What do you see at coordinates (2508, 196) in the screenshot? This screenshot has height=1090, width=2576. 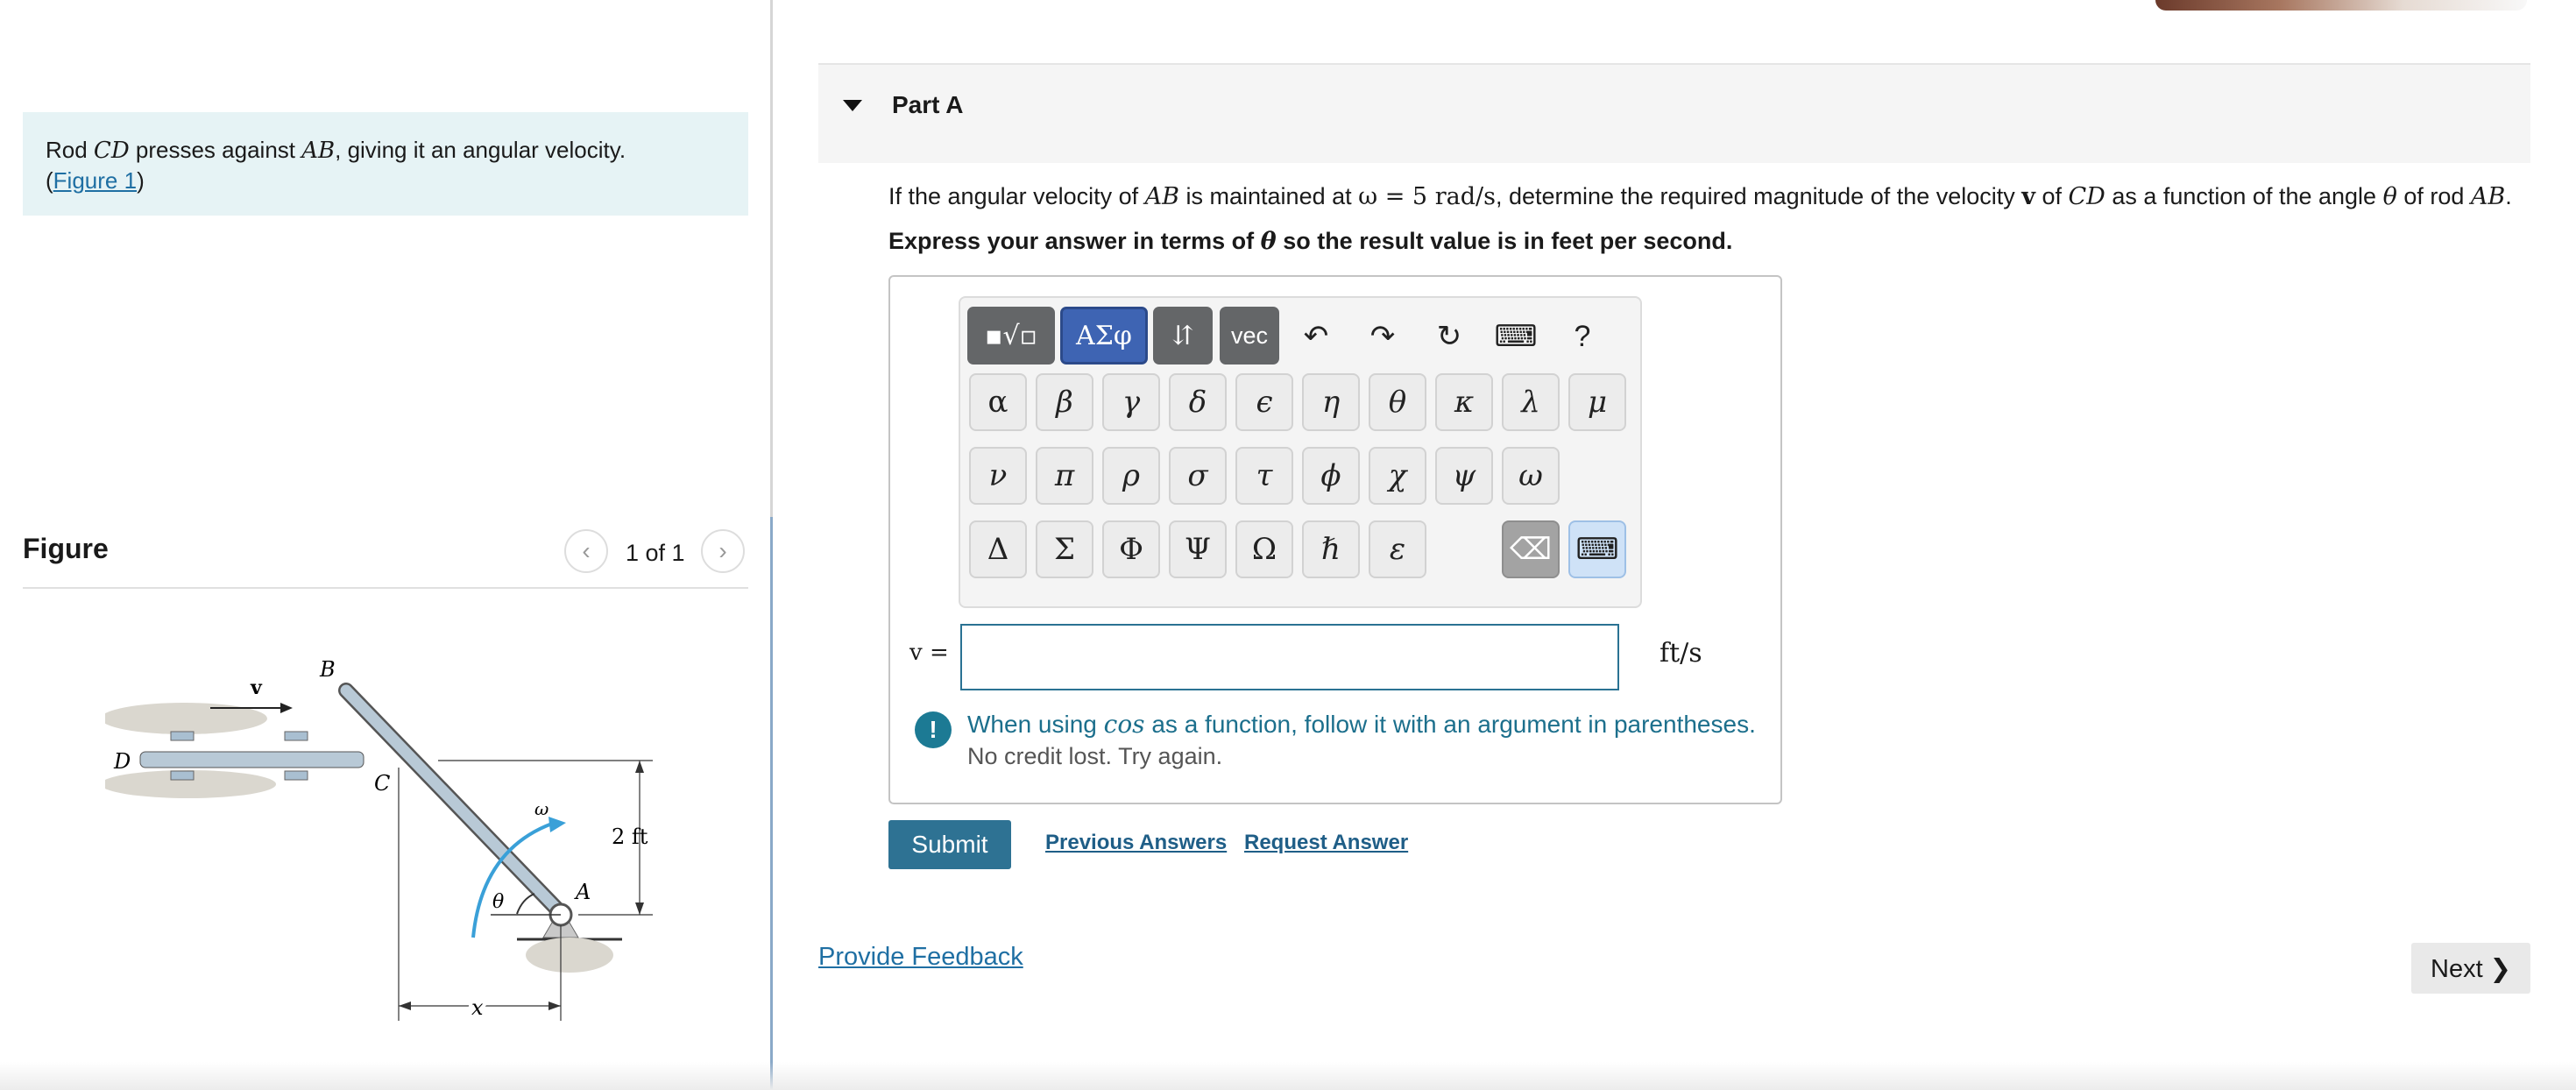 I see `question-fragment: .` at bounding box center [2508, 196].